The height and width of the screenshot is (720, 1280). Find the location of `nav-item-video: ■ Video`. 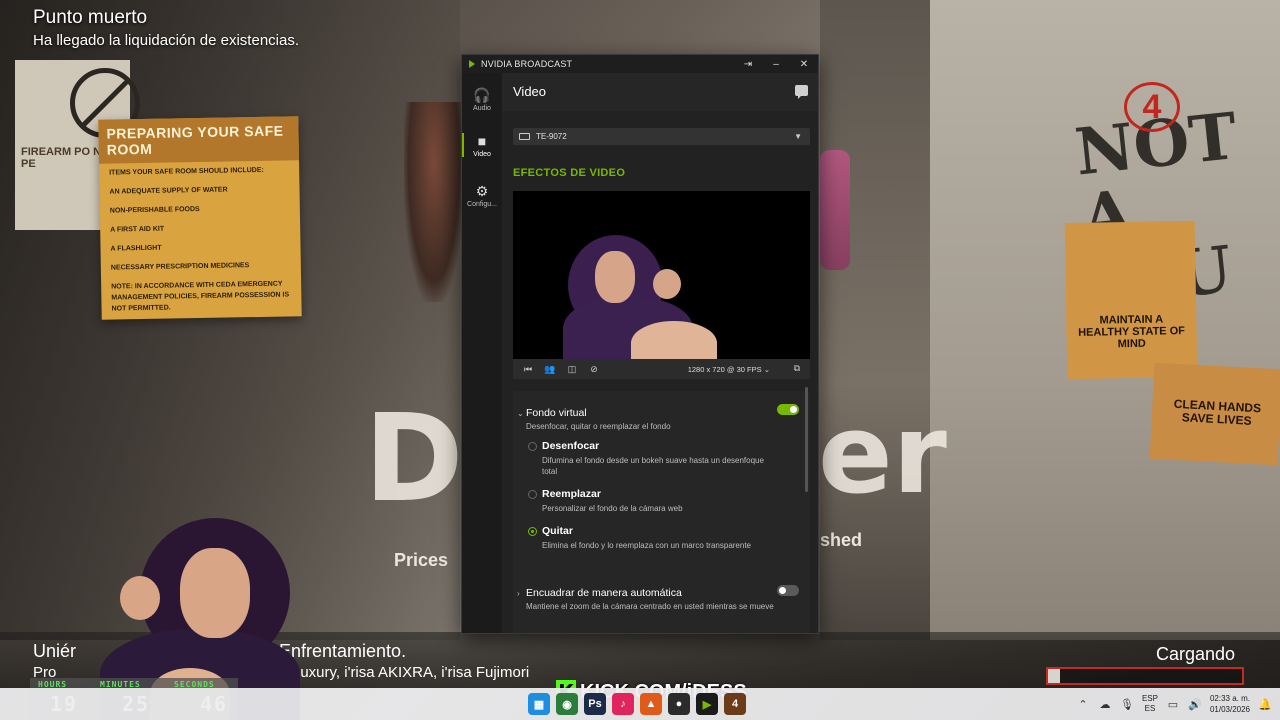

nav-item-video: ■ Video is located at coordinates (482, 145).